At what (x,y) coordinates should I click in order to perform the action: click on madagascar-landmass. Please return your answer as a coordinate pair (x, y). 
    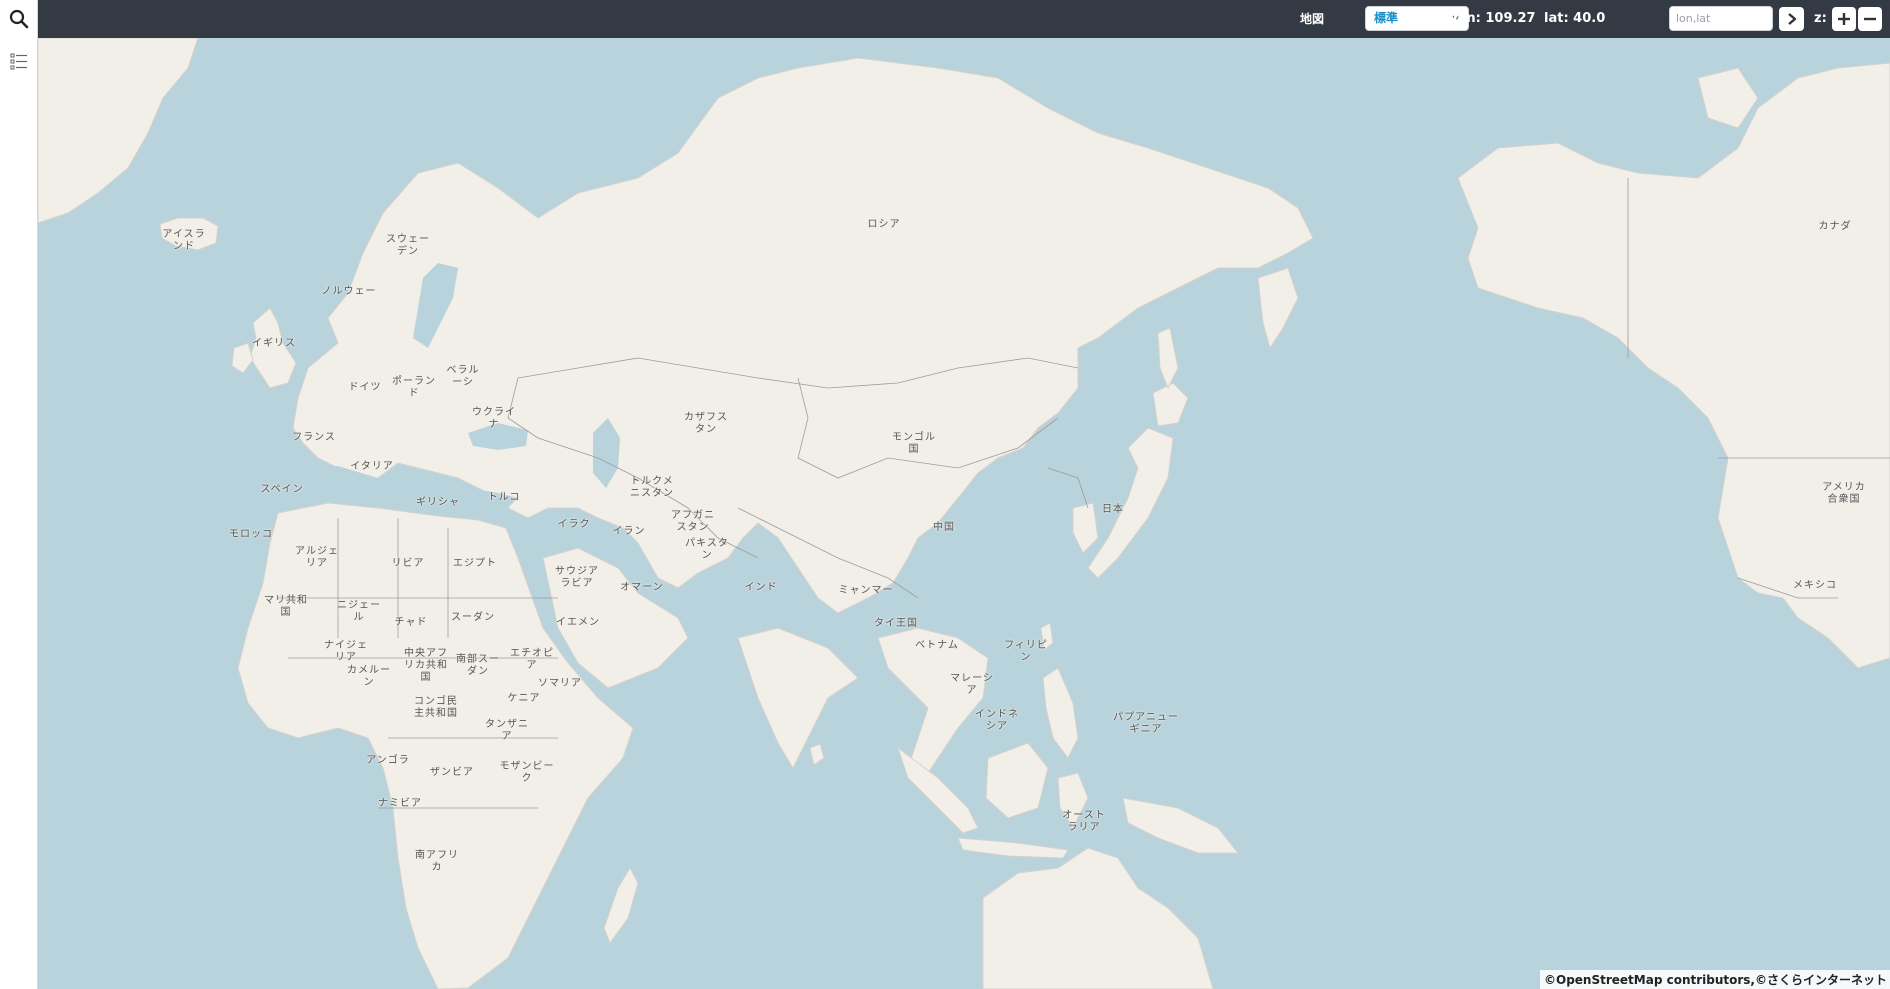
    Looking at the image, I should click on (621, 905).